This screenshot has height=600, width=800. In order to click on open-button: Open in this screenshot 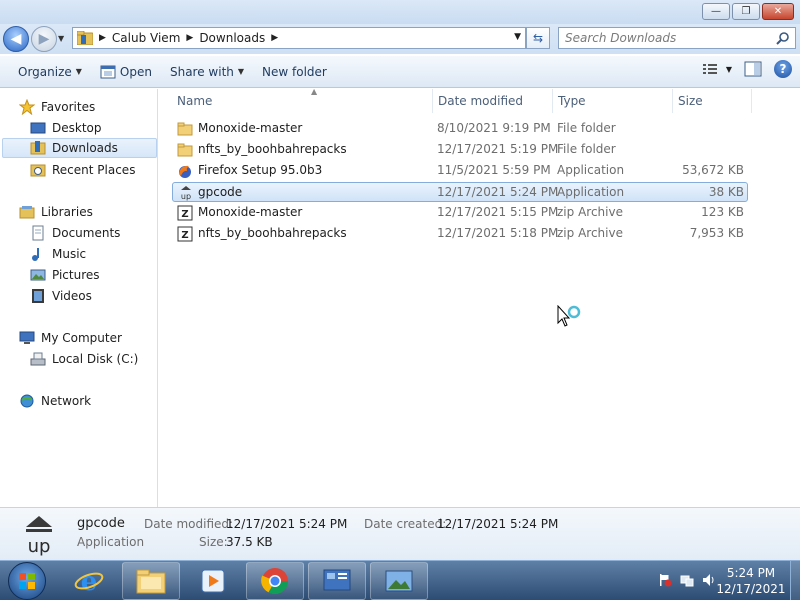, I will do `click(126, 72)`.